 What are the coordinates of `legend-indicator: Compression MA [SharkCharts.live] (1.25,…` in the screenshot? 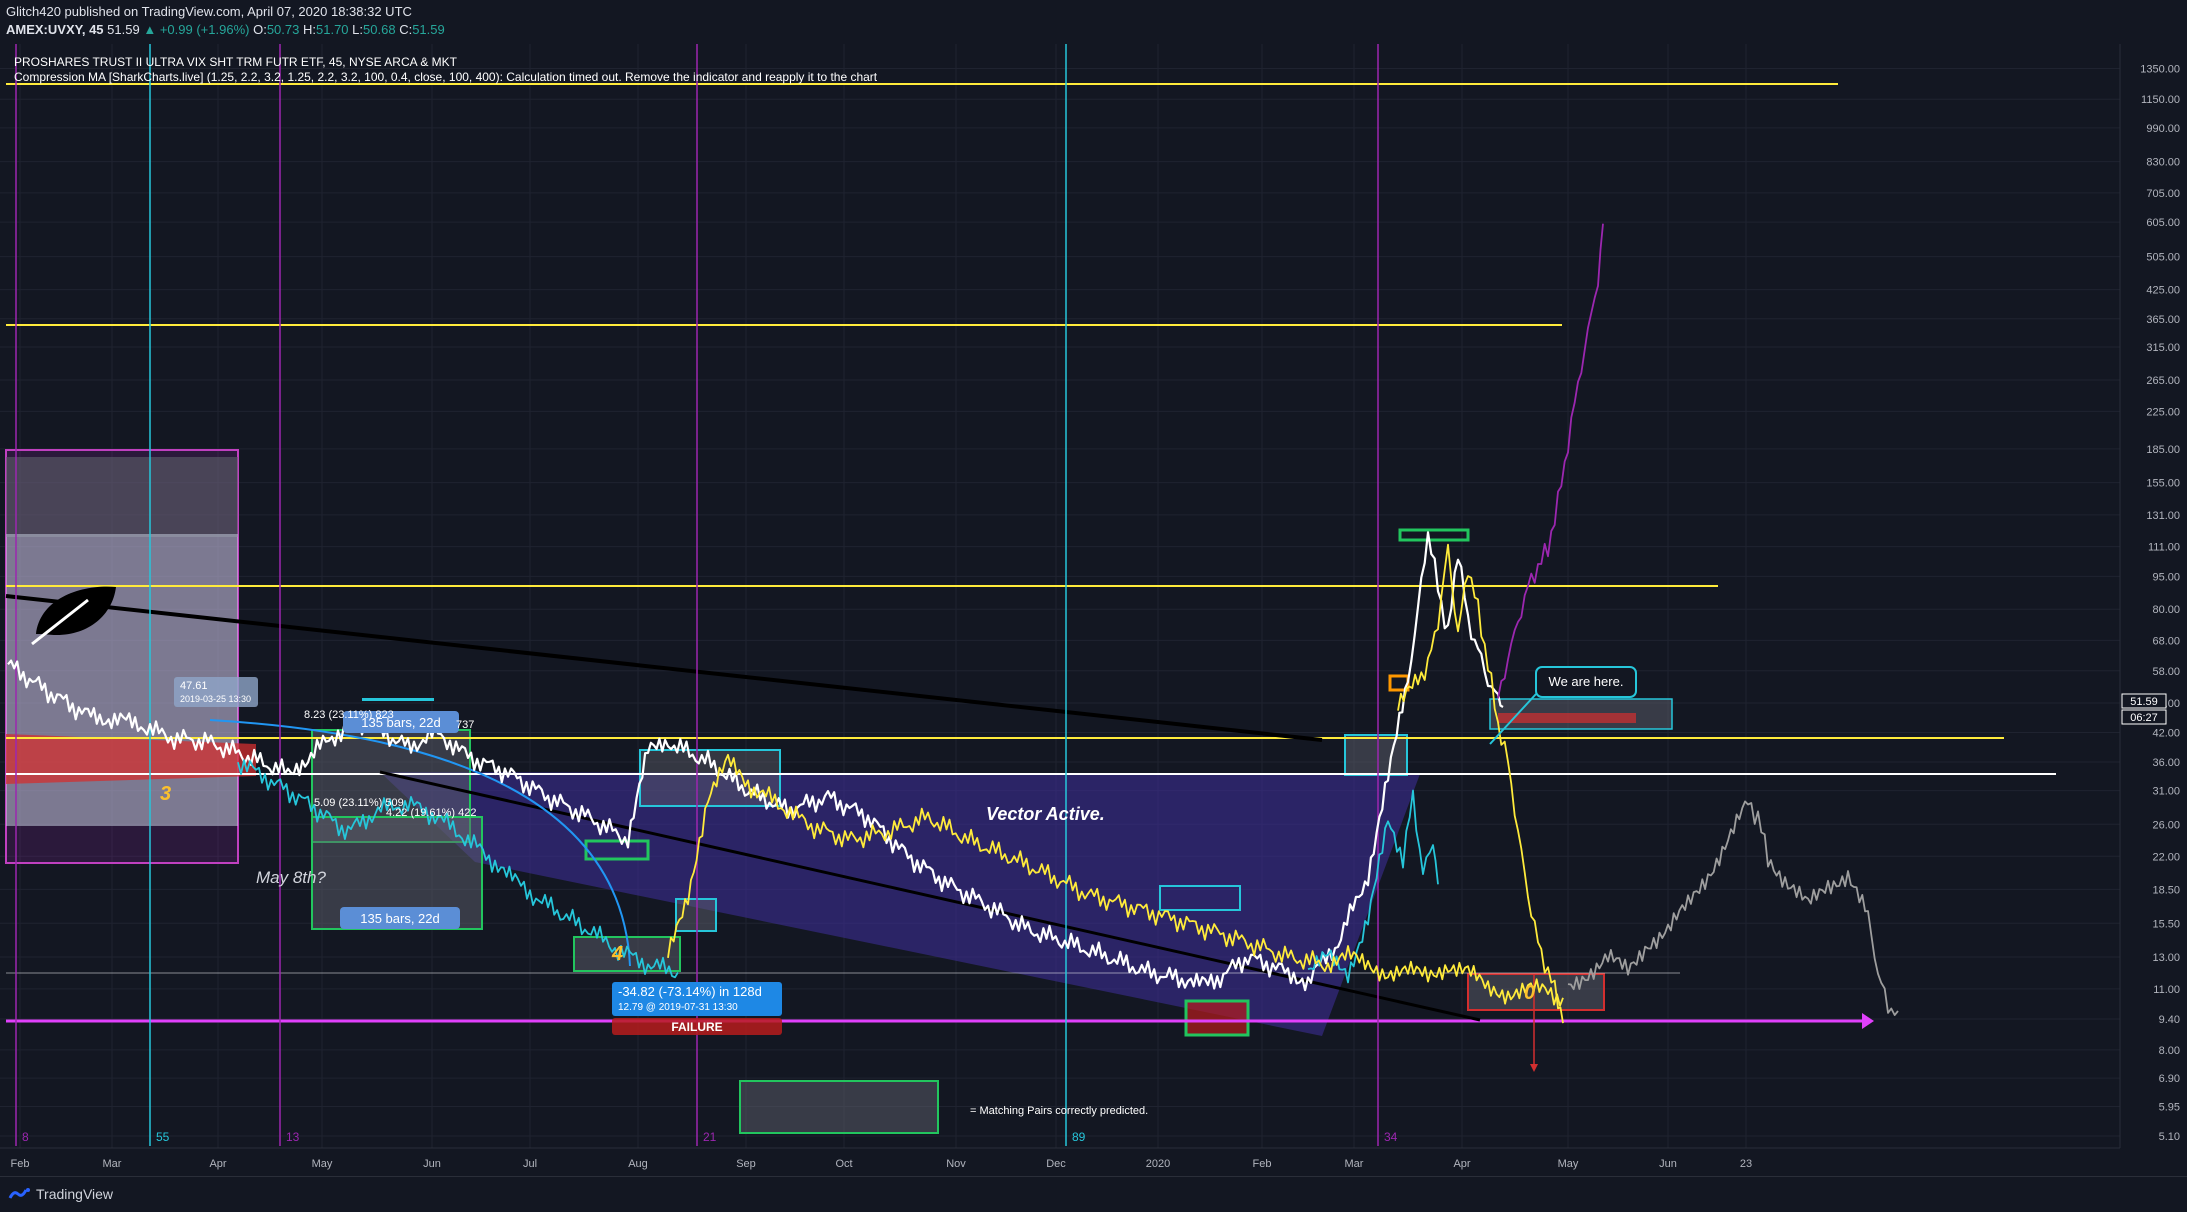 It's located at (446, 77).